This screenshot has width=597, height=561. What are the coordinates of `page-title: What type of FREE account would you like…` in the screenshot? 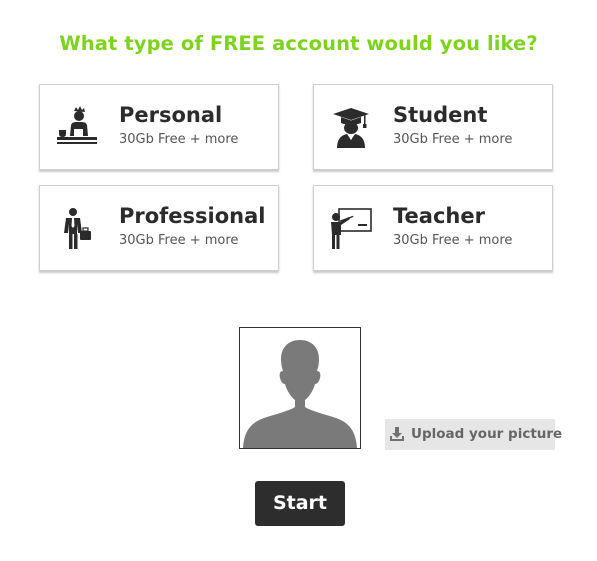 It's located at (298, 43).